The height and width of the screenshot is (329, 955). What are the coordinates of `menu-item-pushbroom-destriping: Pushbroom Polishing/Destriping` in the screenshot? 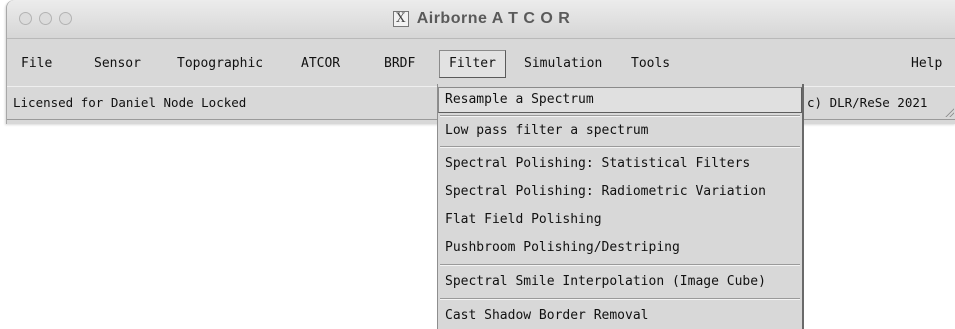 It's located at (620, 248).